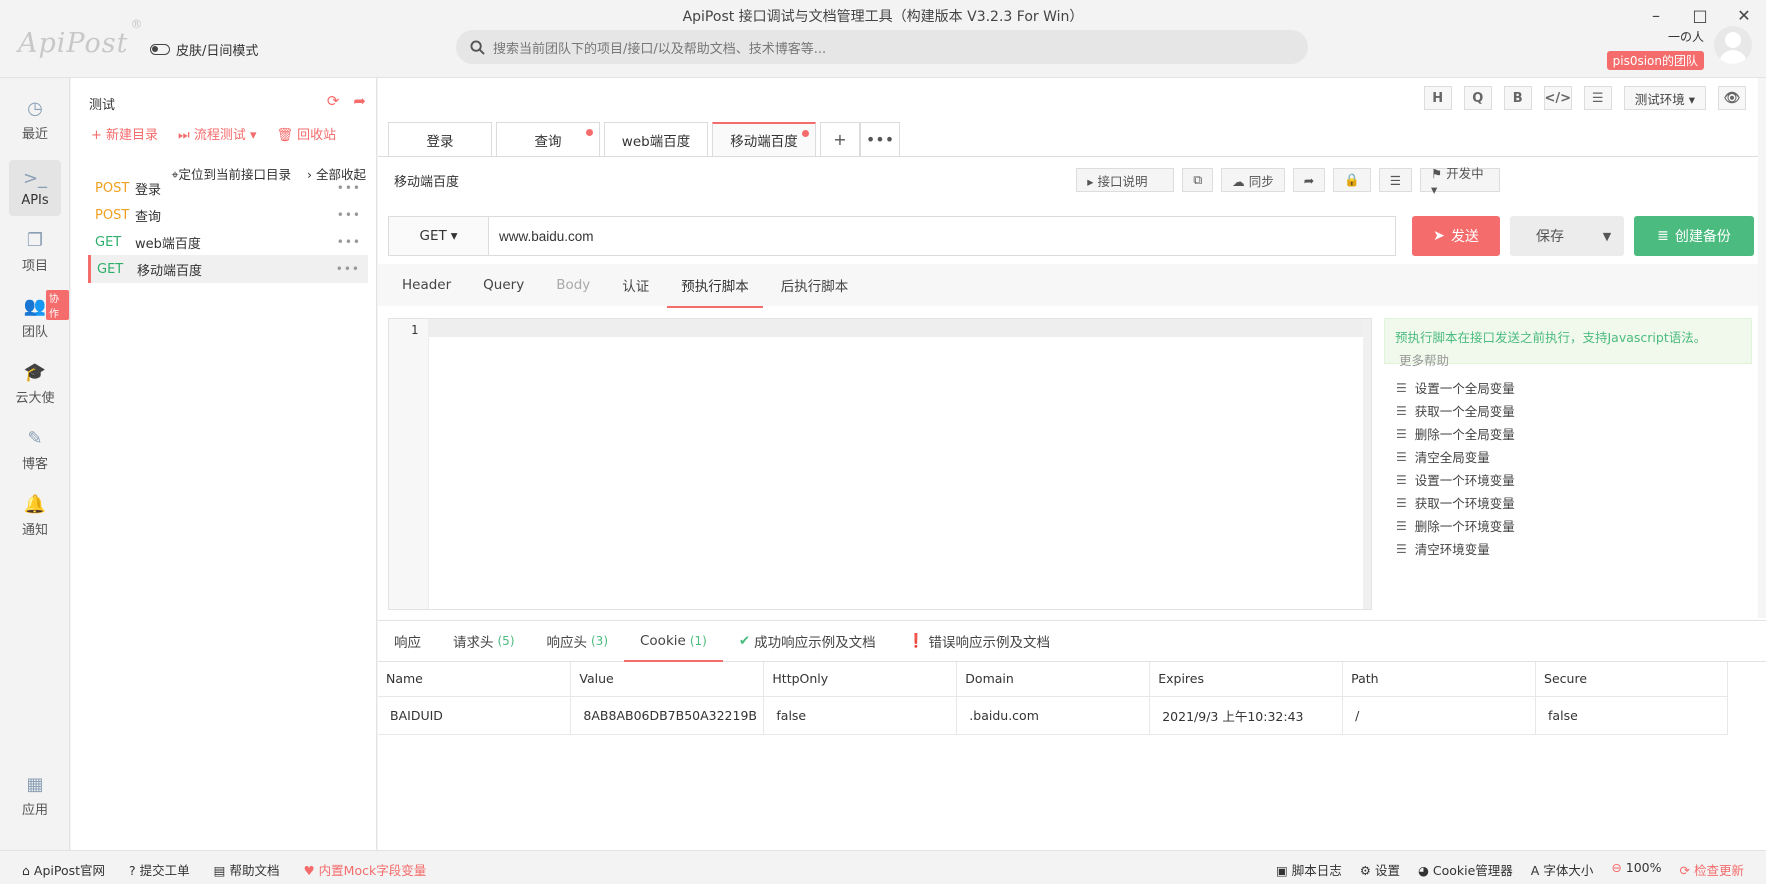 The image size is (1766, 884). What do you see at coordinates (1477, 98) in the screenshot?
I see `quote-icon: Q` at bounding box center [1477, 98].